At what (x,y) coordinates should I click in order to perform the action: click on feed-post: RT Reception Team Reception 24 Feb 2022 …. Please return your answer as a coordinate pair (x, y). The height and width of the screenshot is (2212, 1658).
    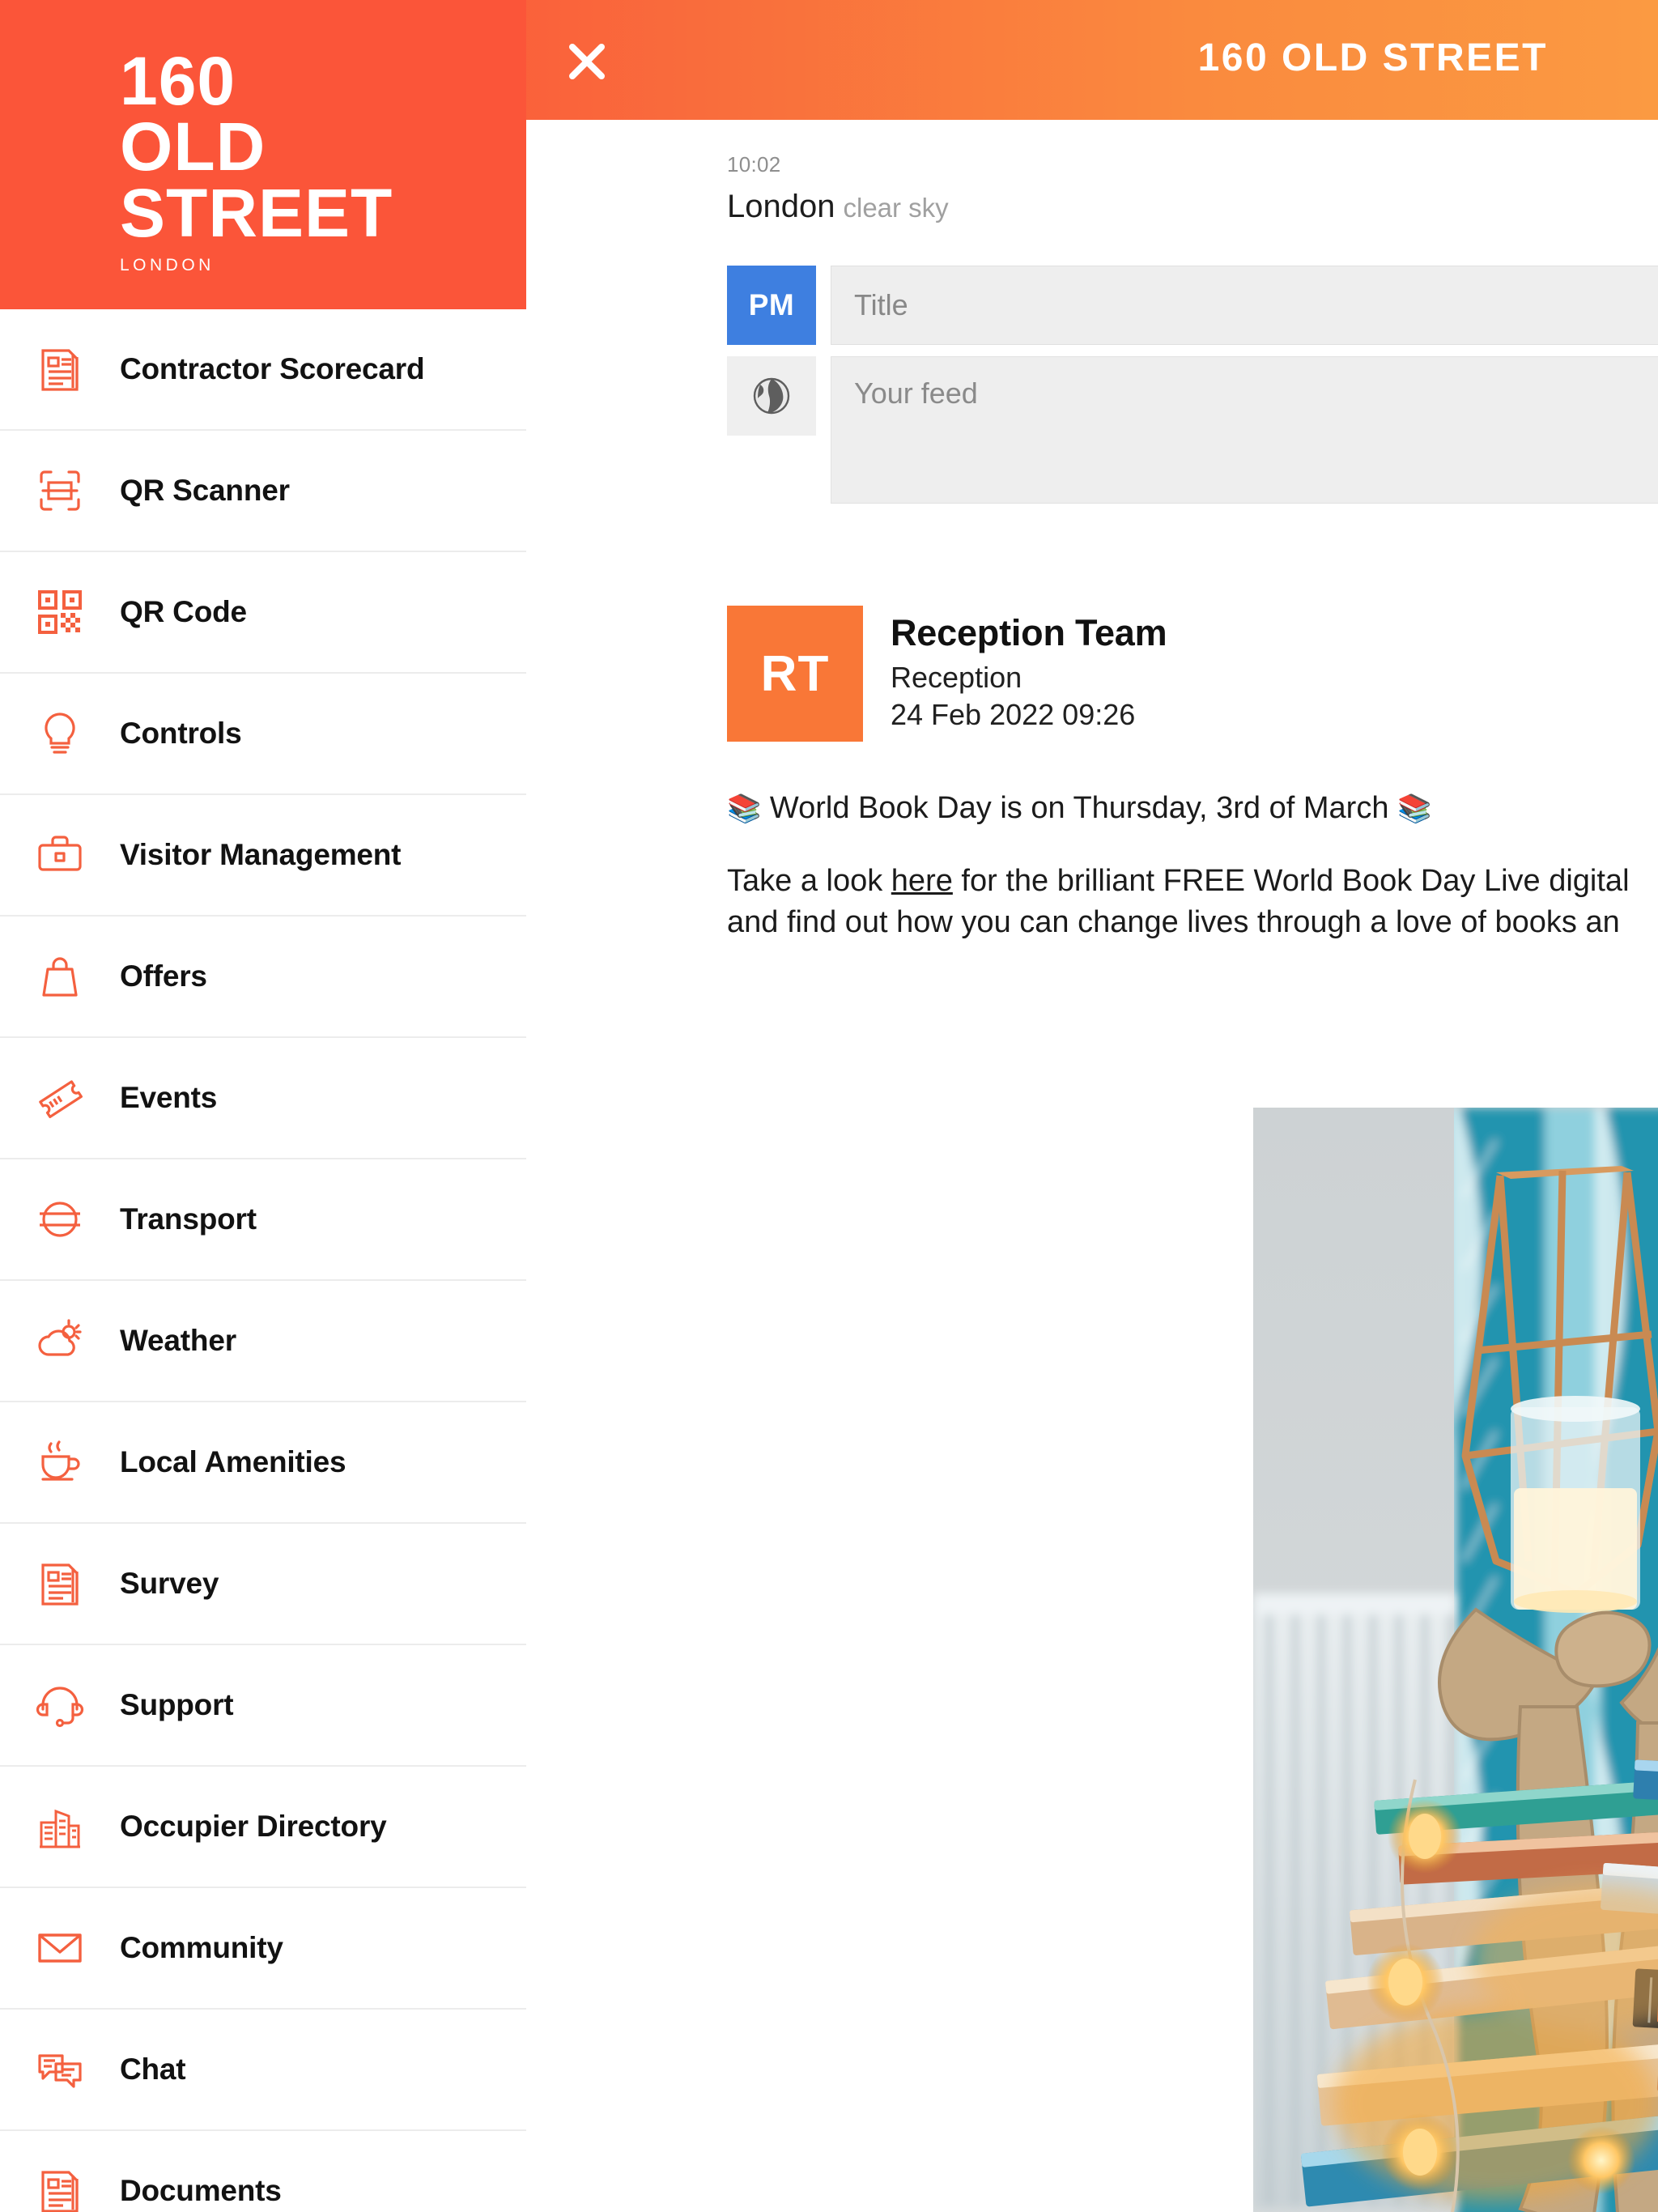
    Looking at the image, I should click on (1192, 774).